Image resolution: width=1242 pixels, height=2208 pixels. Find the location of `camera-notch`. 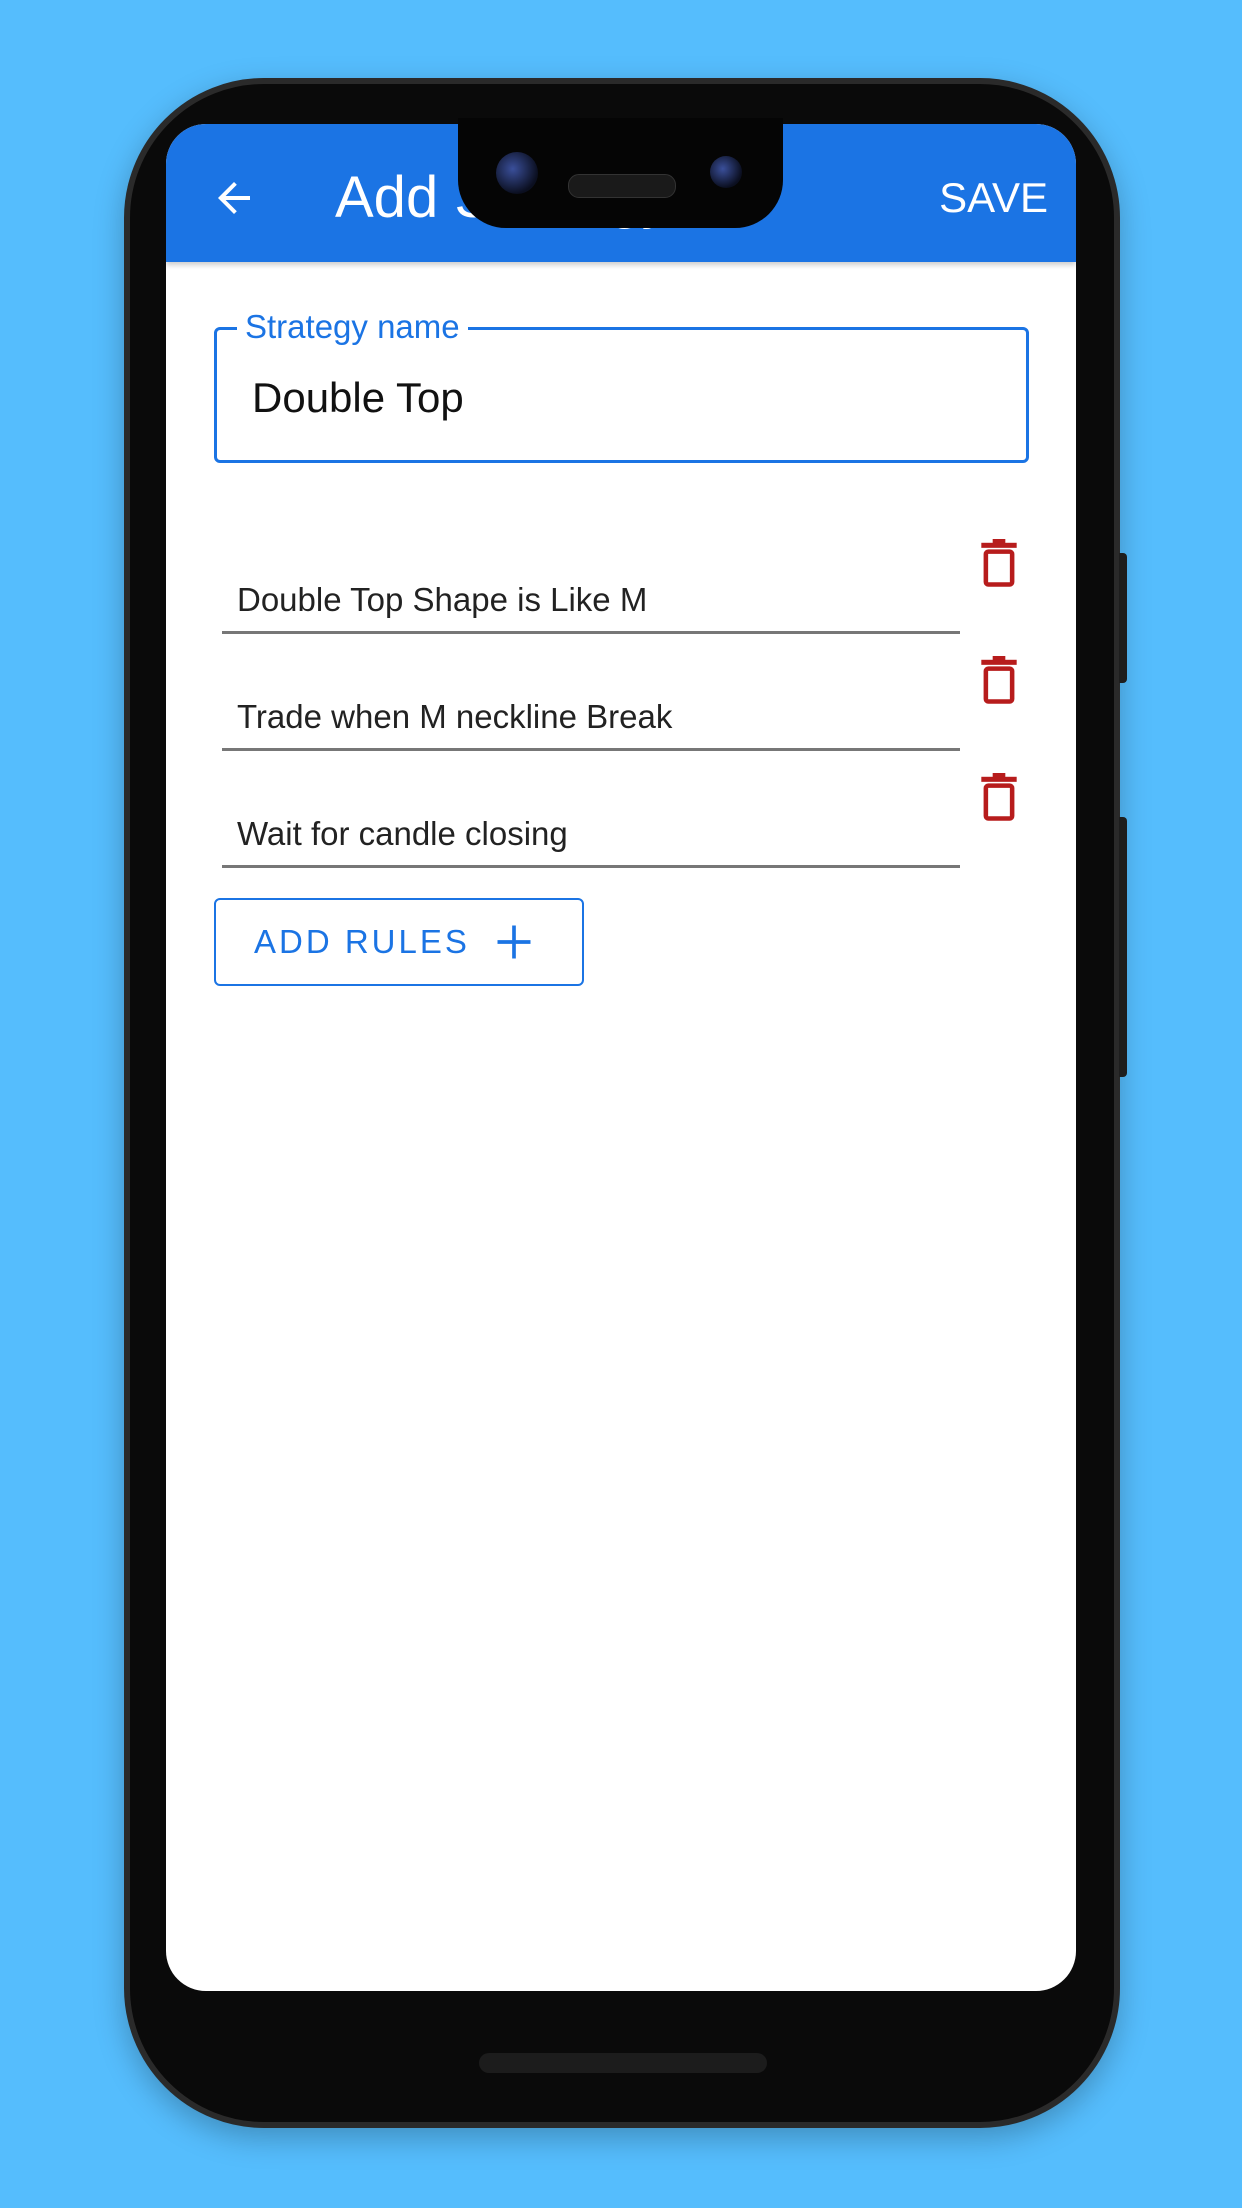

camera-notch is located at coordinates (620, 173).